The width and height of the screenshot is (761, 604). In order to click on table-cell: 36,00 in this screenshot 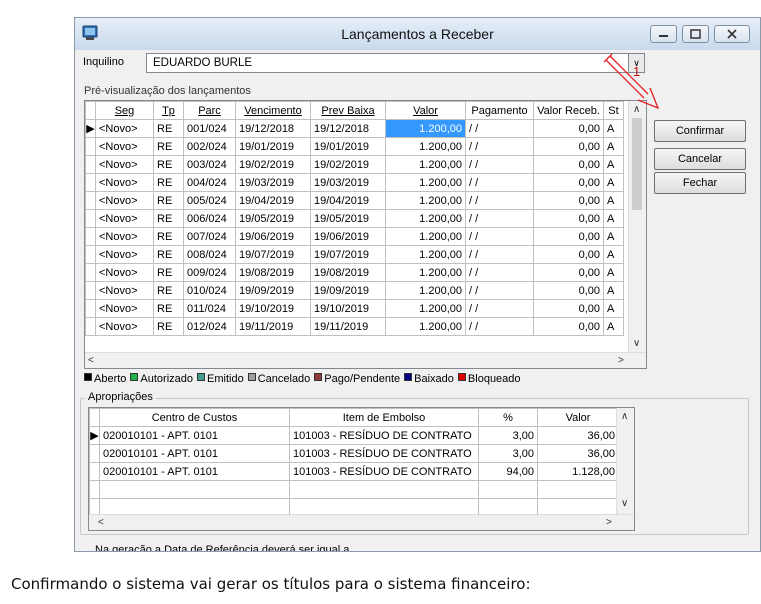, I will do `click(578, 453)`.